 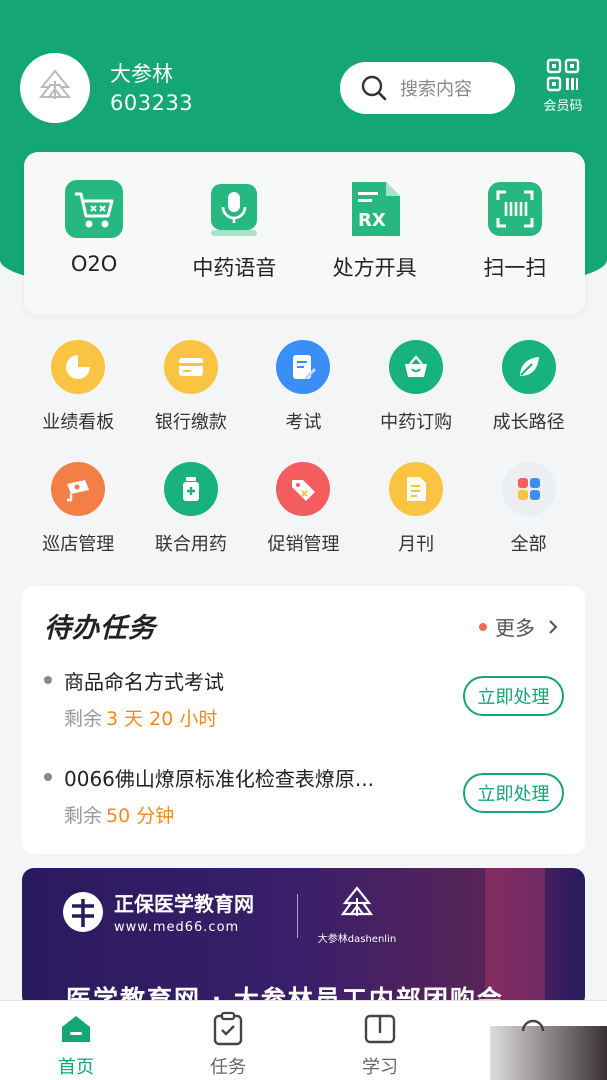 I want to click on med66-logo: 正保医学教育网 www.med66.com, so click(x=157, y=911).